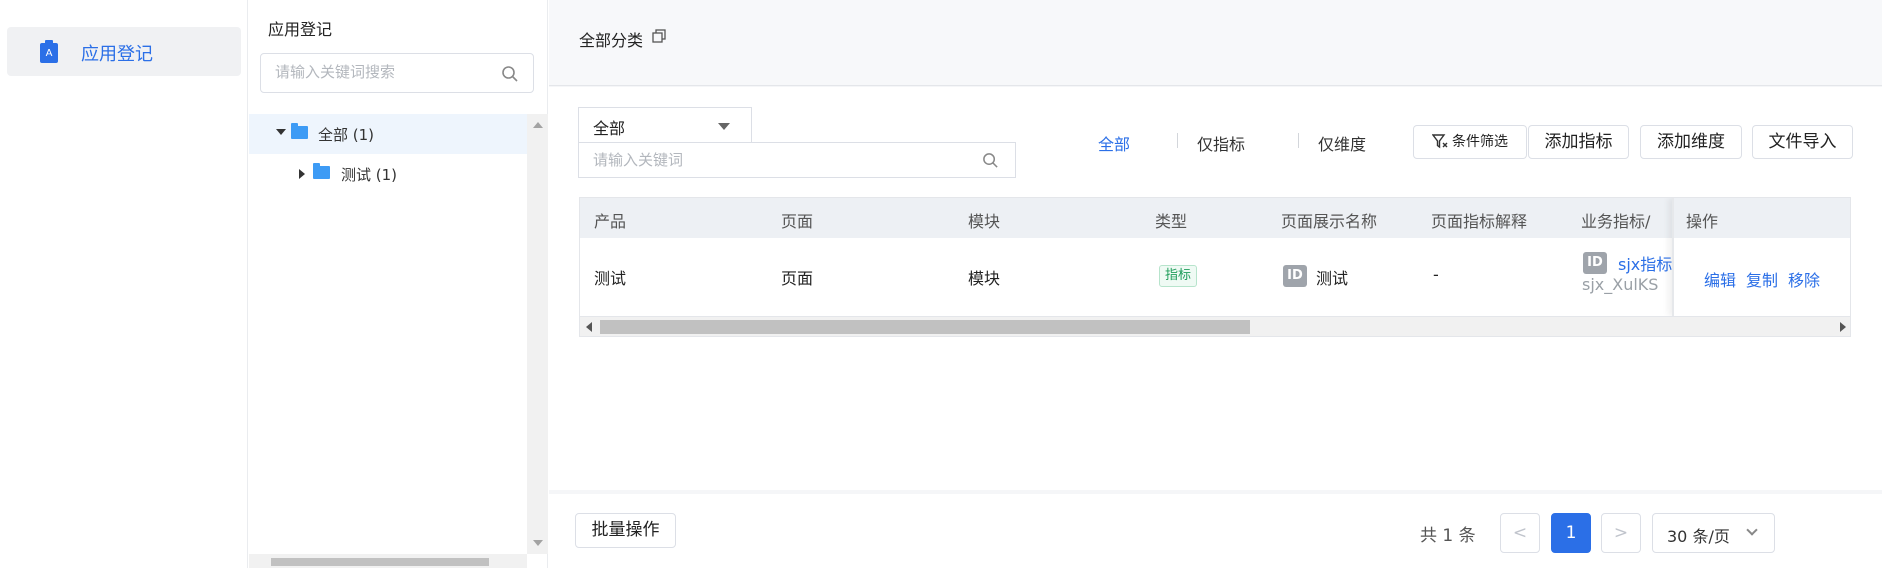 This screenshot has height=568, width=1882. What do you see at coordinates (302, 174) in the screenshot?
I see `caret-right-icon` at bounding box center [302, 174].